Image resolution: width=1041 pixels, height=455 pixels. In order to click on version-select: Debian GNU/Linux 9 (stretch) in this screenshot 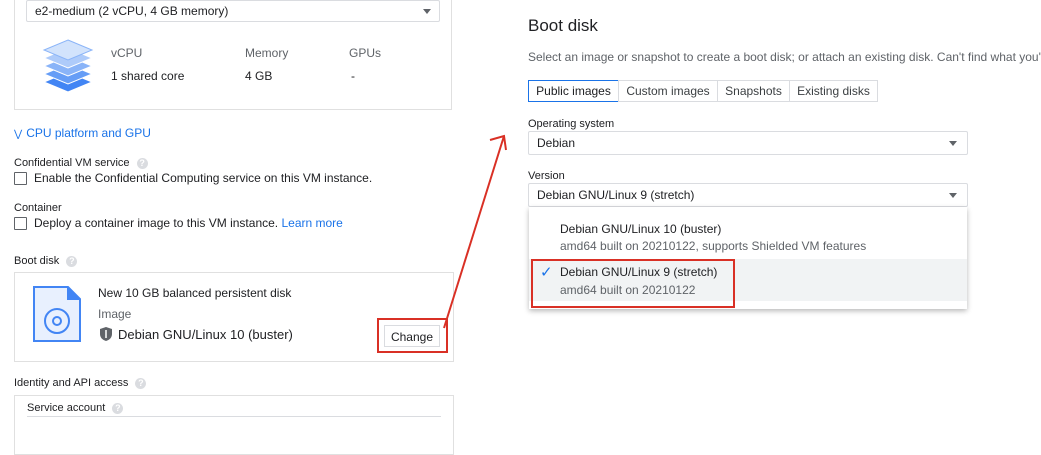, I will do `click(748, 195)`.